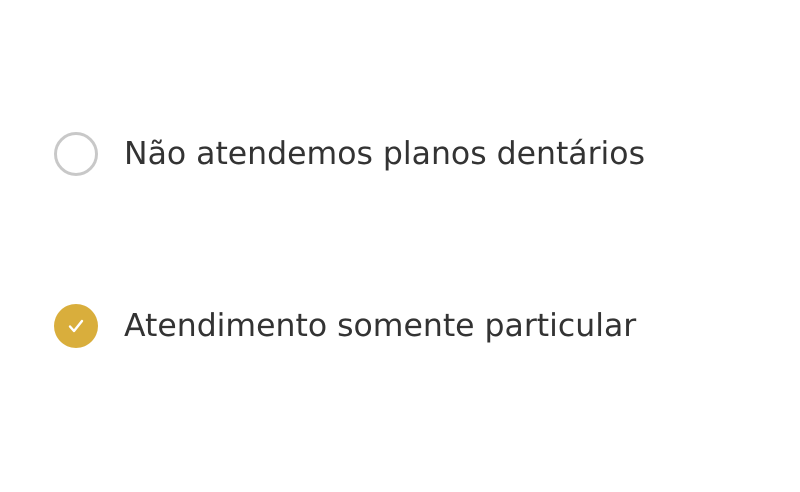  What do you see at coordinates (384, 154) in the screenshot?
I see `option-label: Não atendemos planos dentários` at bounding box center [384, 154].